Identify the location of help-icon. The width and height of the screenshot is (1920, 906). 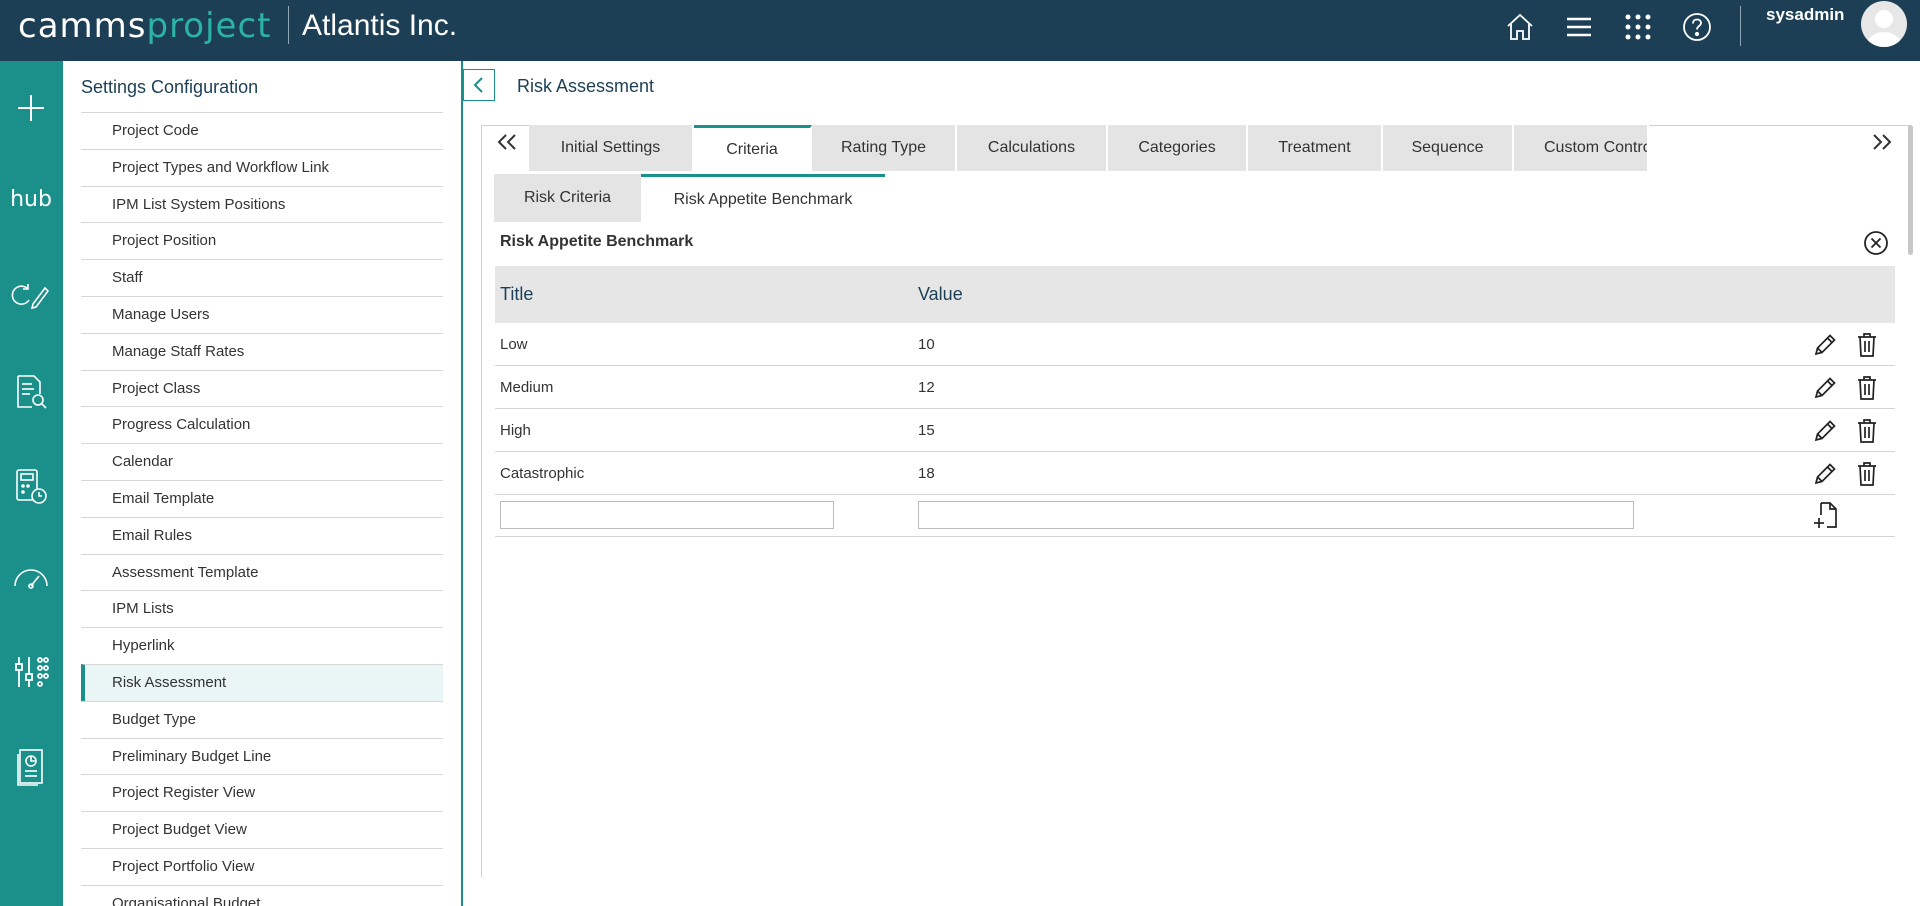
(1697, 27).